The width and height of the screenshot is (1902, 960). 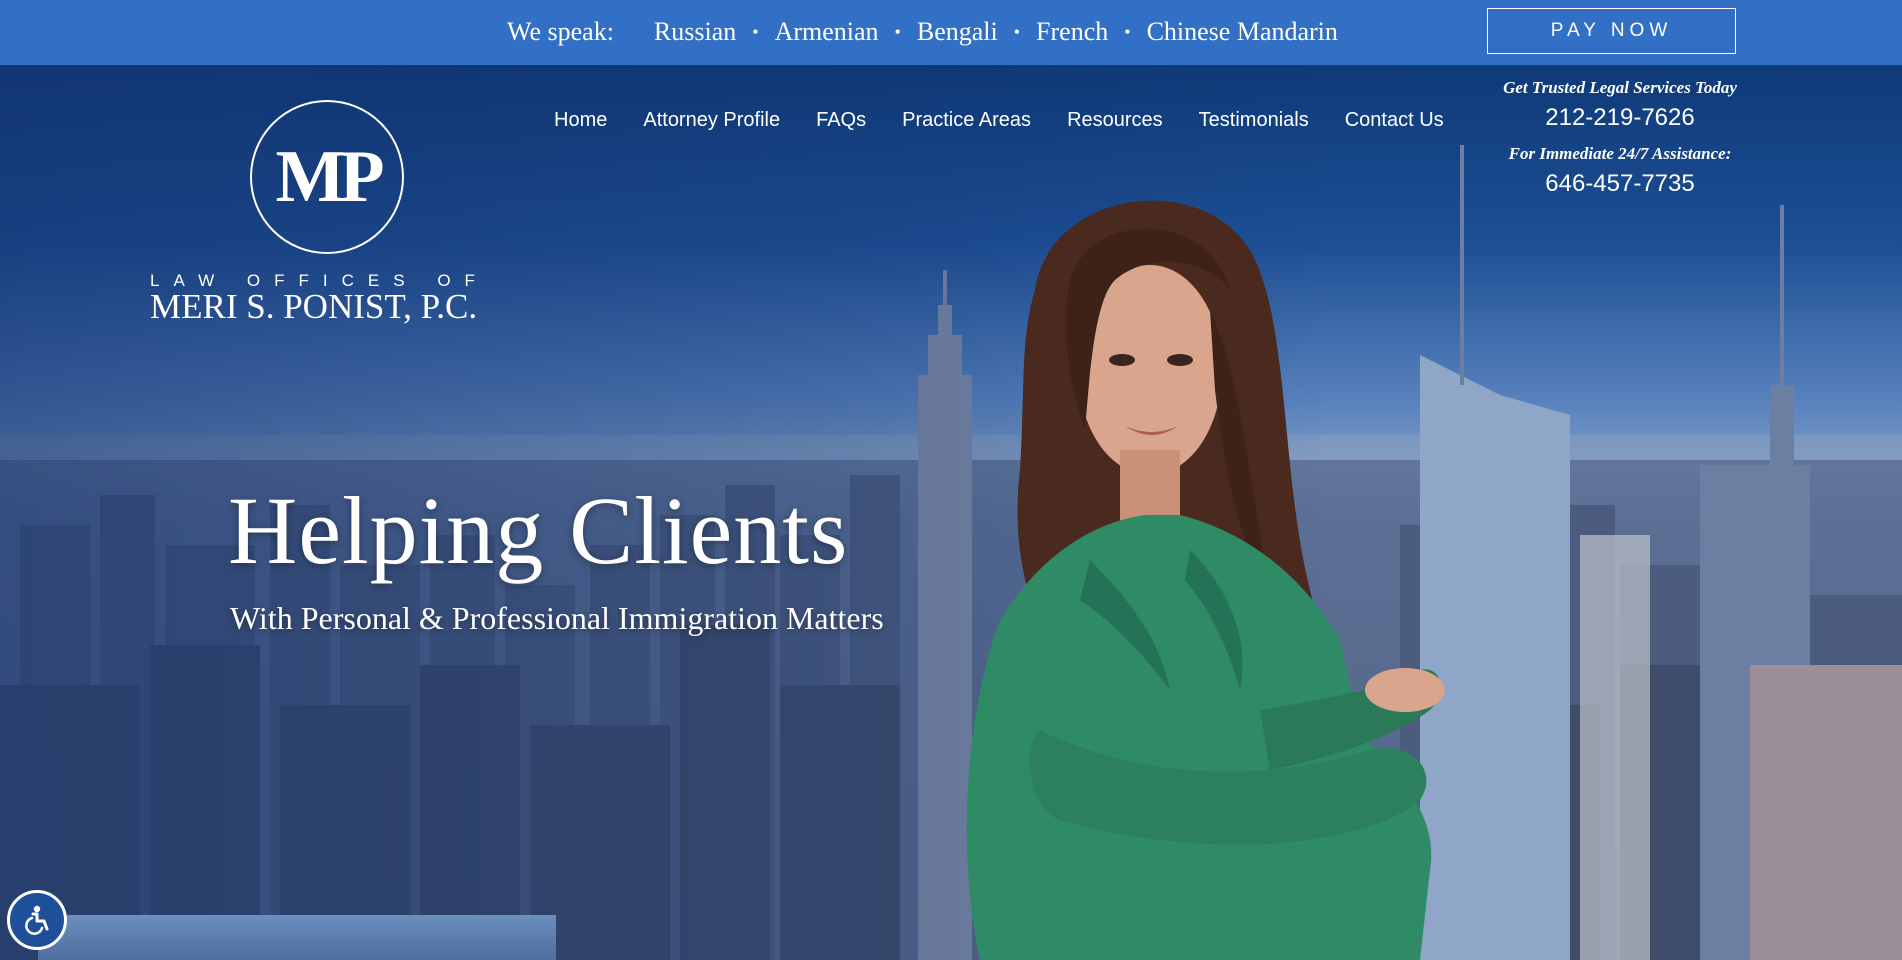 I want to click on language-bengali: Bengali, so click(x=957, y=31).